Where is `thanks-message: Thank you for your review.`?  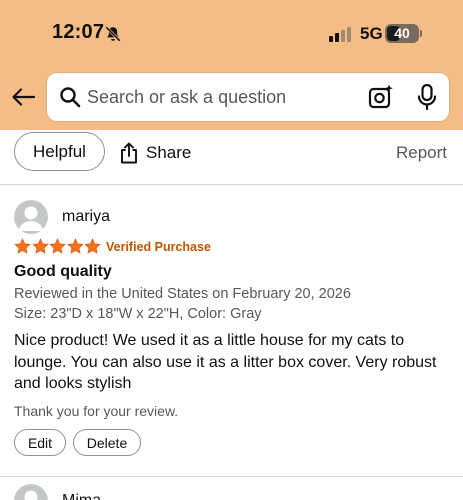 thanks-message: Thank you for your review. is located at coordinates (96, 411).